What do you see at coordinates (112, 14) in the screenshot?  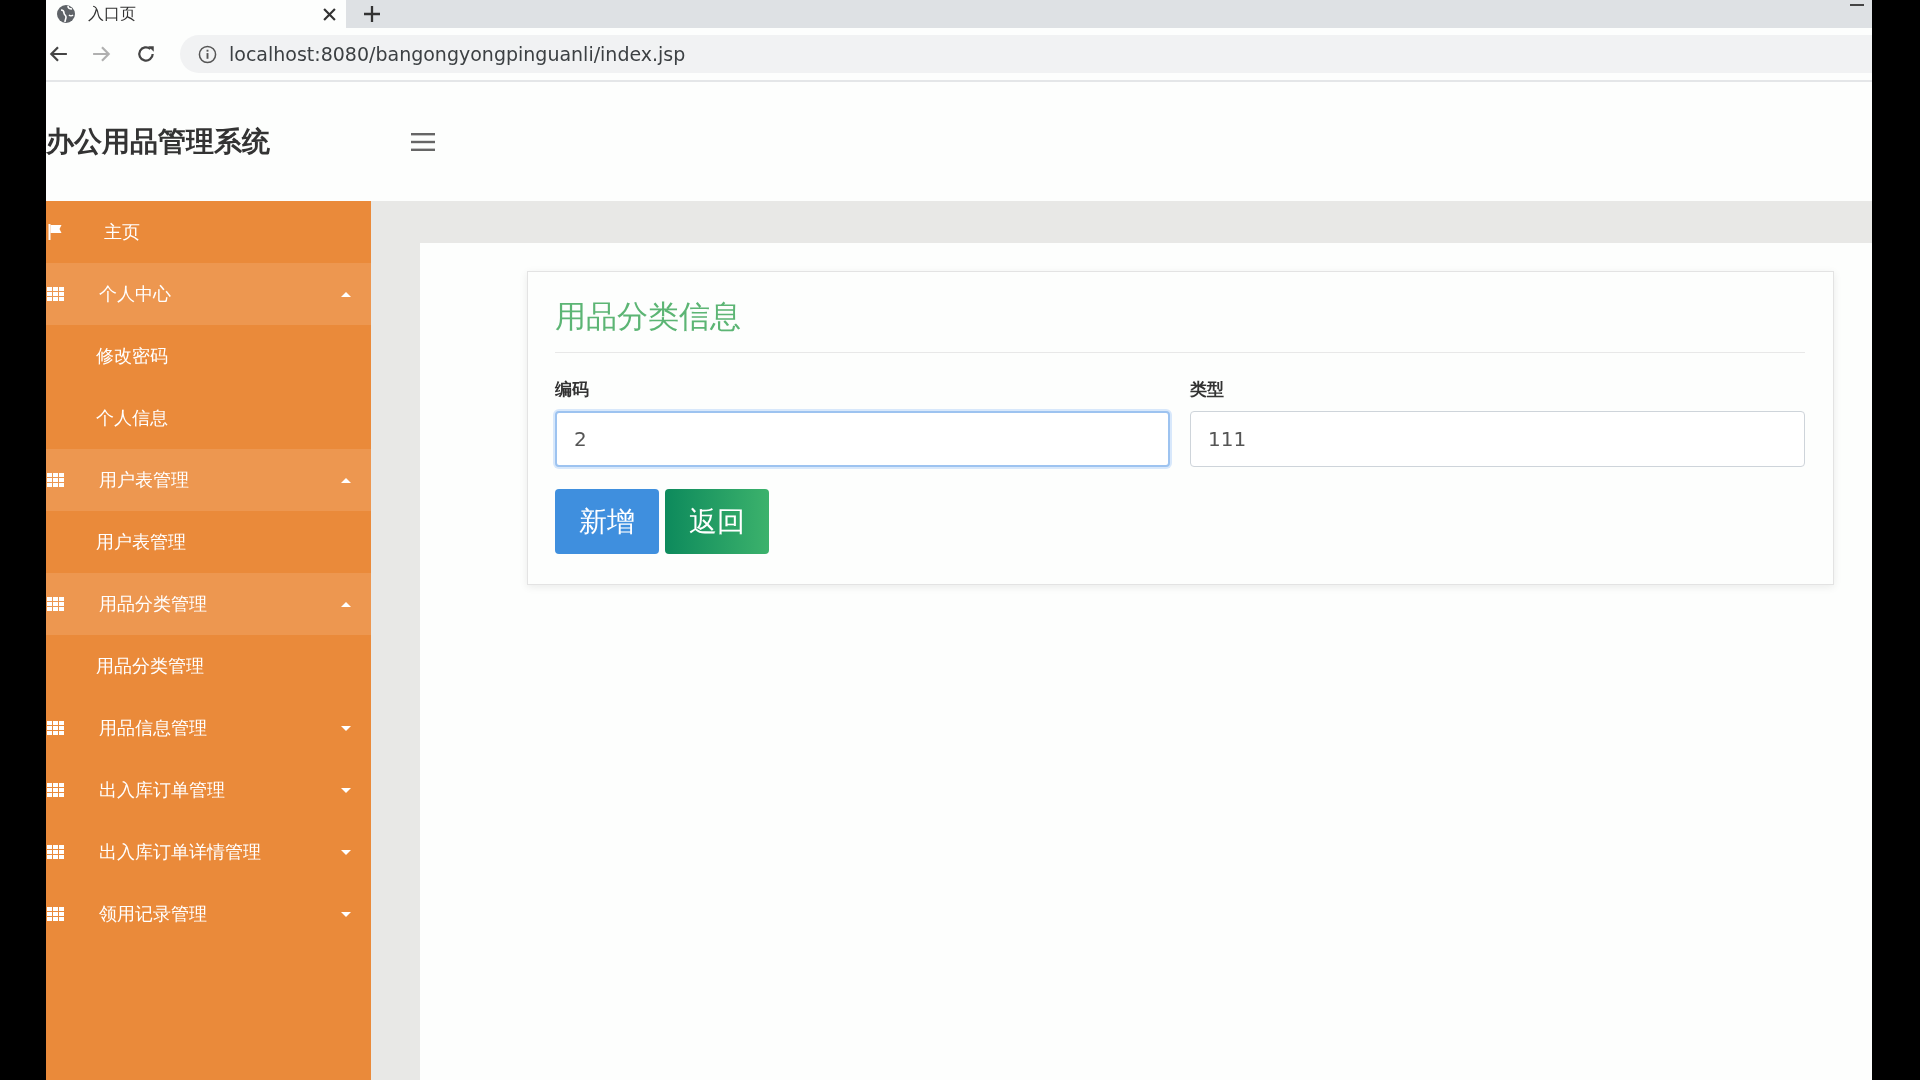 I see `tab-title: 入口页` at bounding box center [112, 14].